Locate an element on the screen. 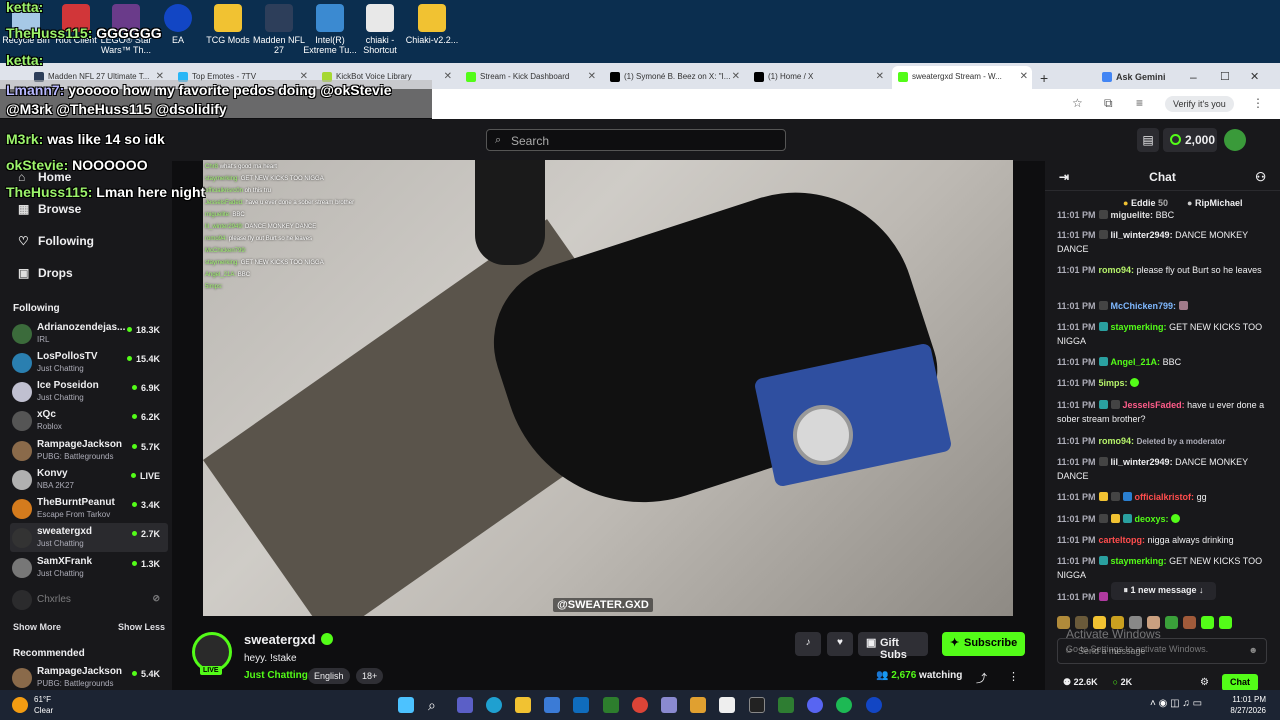  channel-item: RampageJackson PUBG: Battlegrounds 5.7K is located at coordinates (89, 450).